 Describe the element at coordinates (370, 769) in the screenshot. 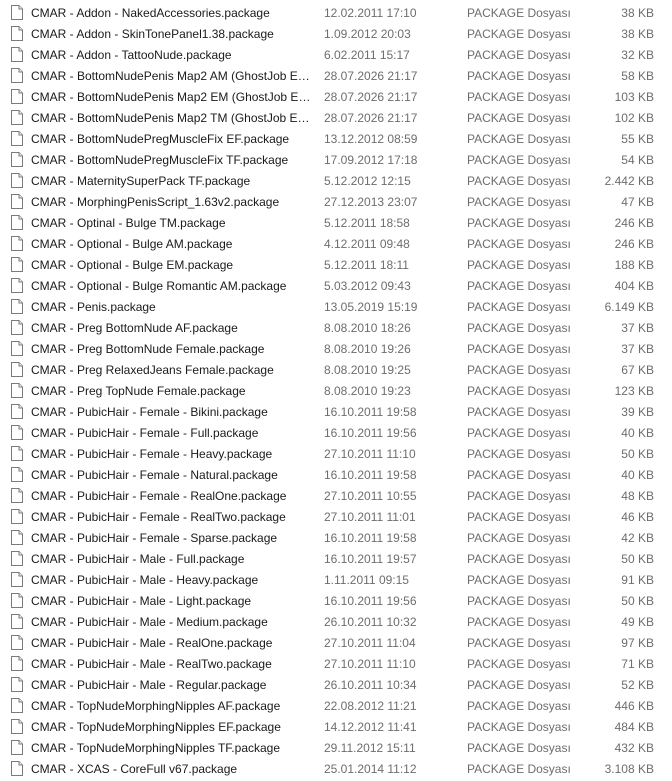

I see `file-date-modified: 25.01.2014 11:12` at that location.